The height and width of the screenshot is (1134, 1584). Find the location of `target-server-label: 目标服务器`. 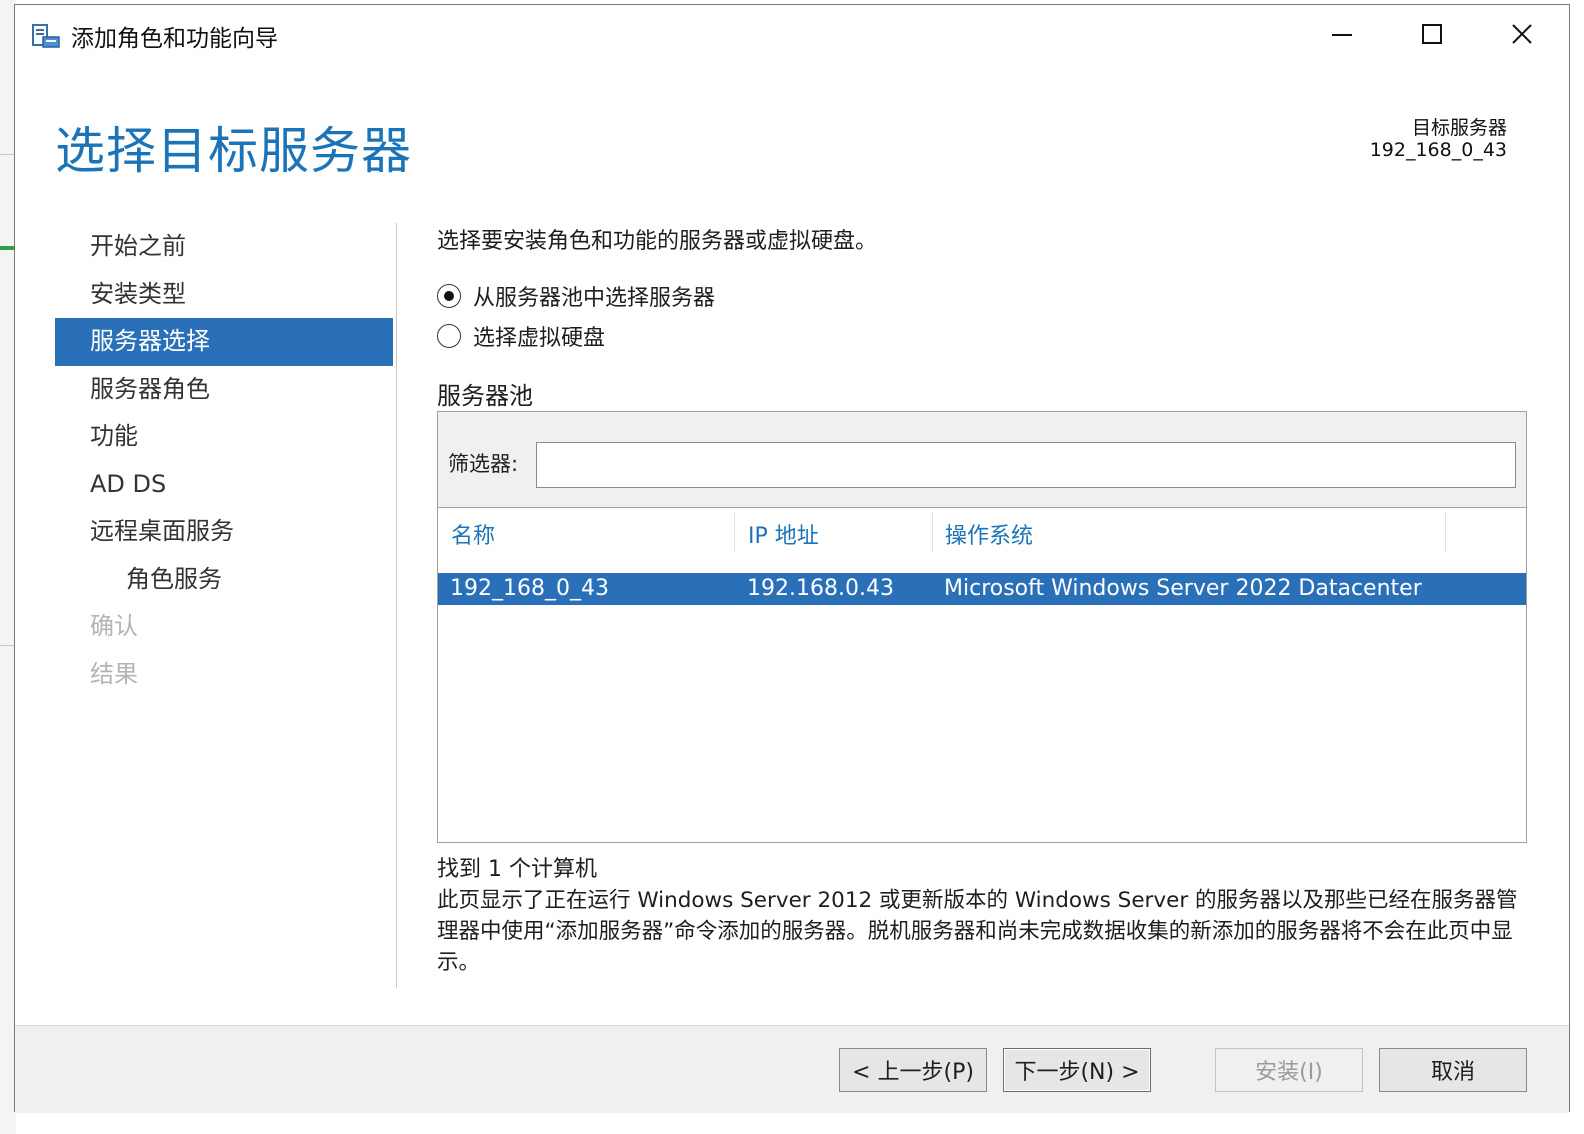

target-server-label: 目标服务器 is located at coordinates (1459, 128).